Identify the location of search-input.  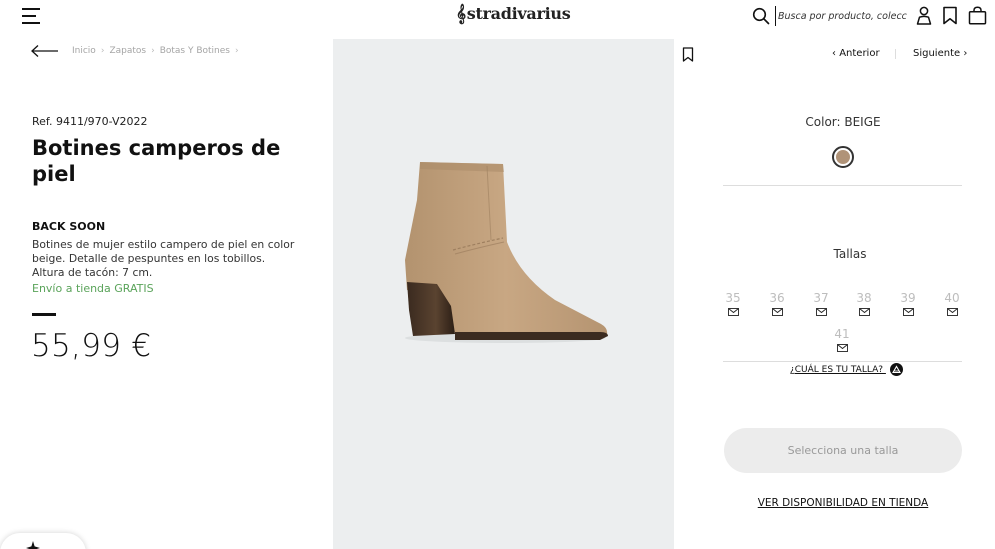
(841, 16).